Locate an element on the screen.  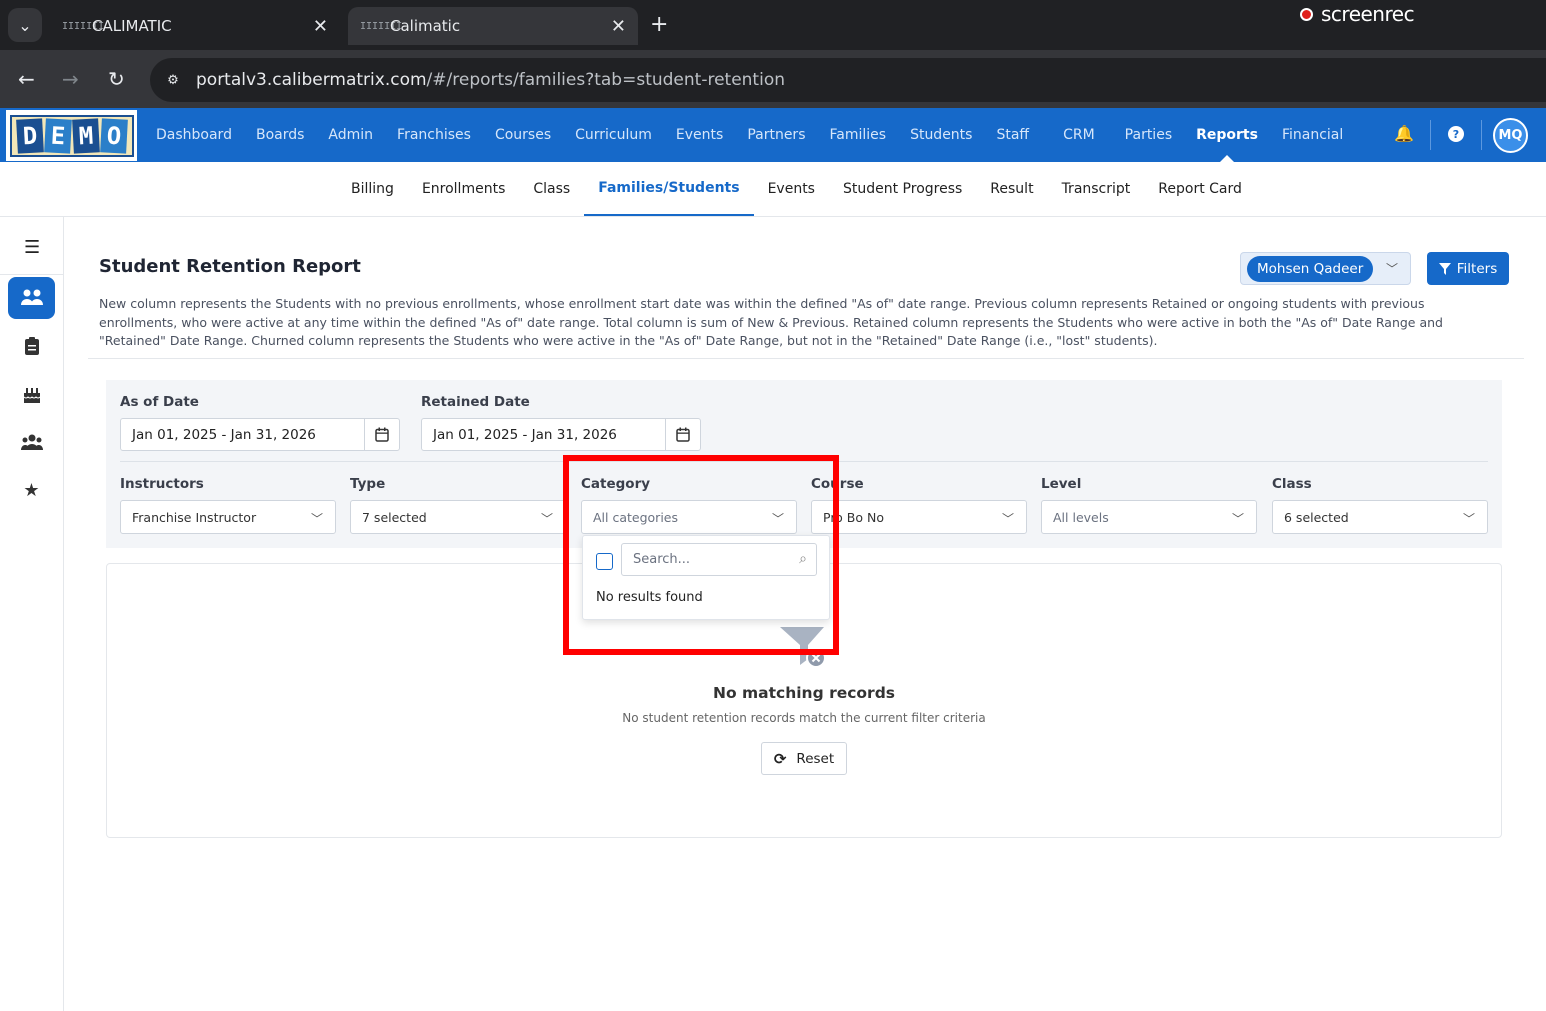
tab-families-students: Families/Students is located at coordinates (669, 189).